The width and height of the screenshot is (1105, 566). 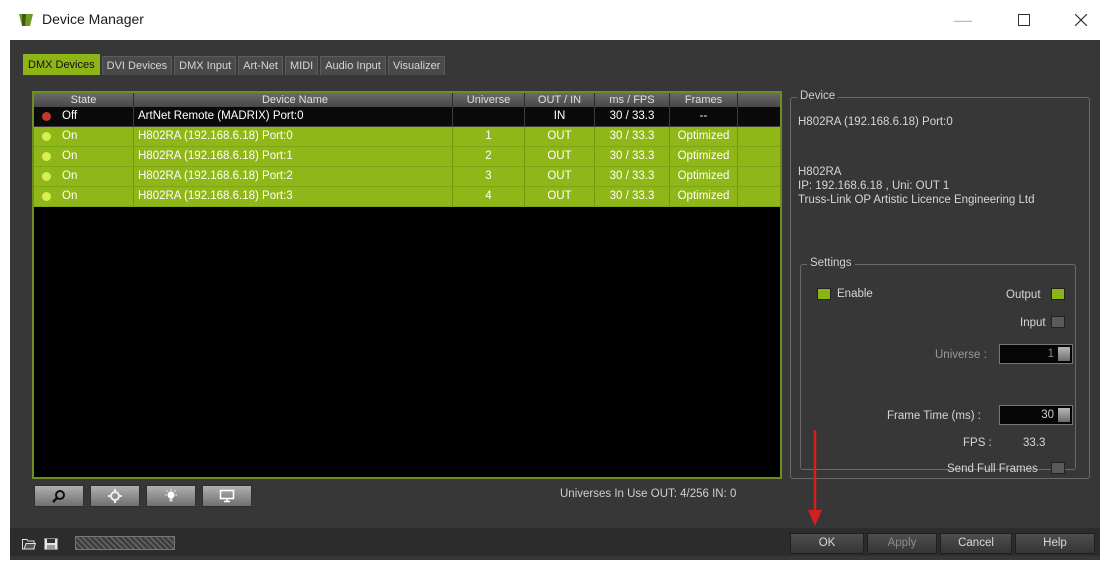 I want to click on universes-in-use-status: Universes In Use OUT: 4/256 IN: 0, so click(x=648, y=494).